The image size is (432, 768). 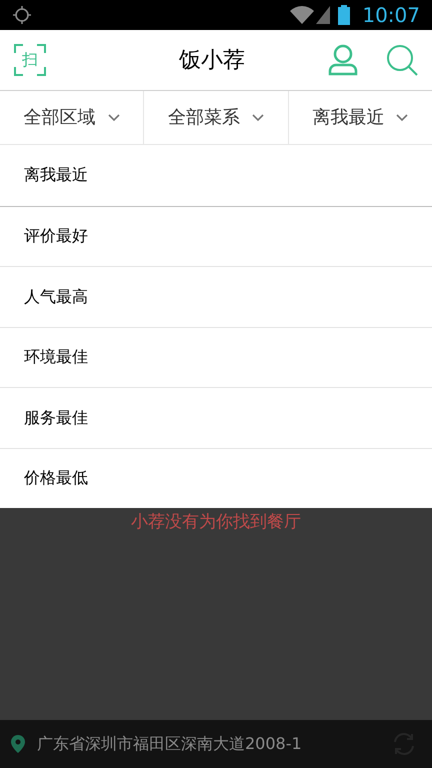 I want to click on sort-option: 评价最好, so click(x=216, y=236).